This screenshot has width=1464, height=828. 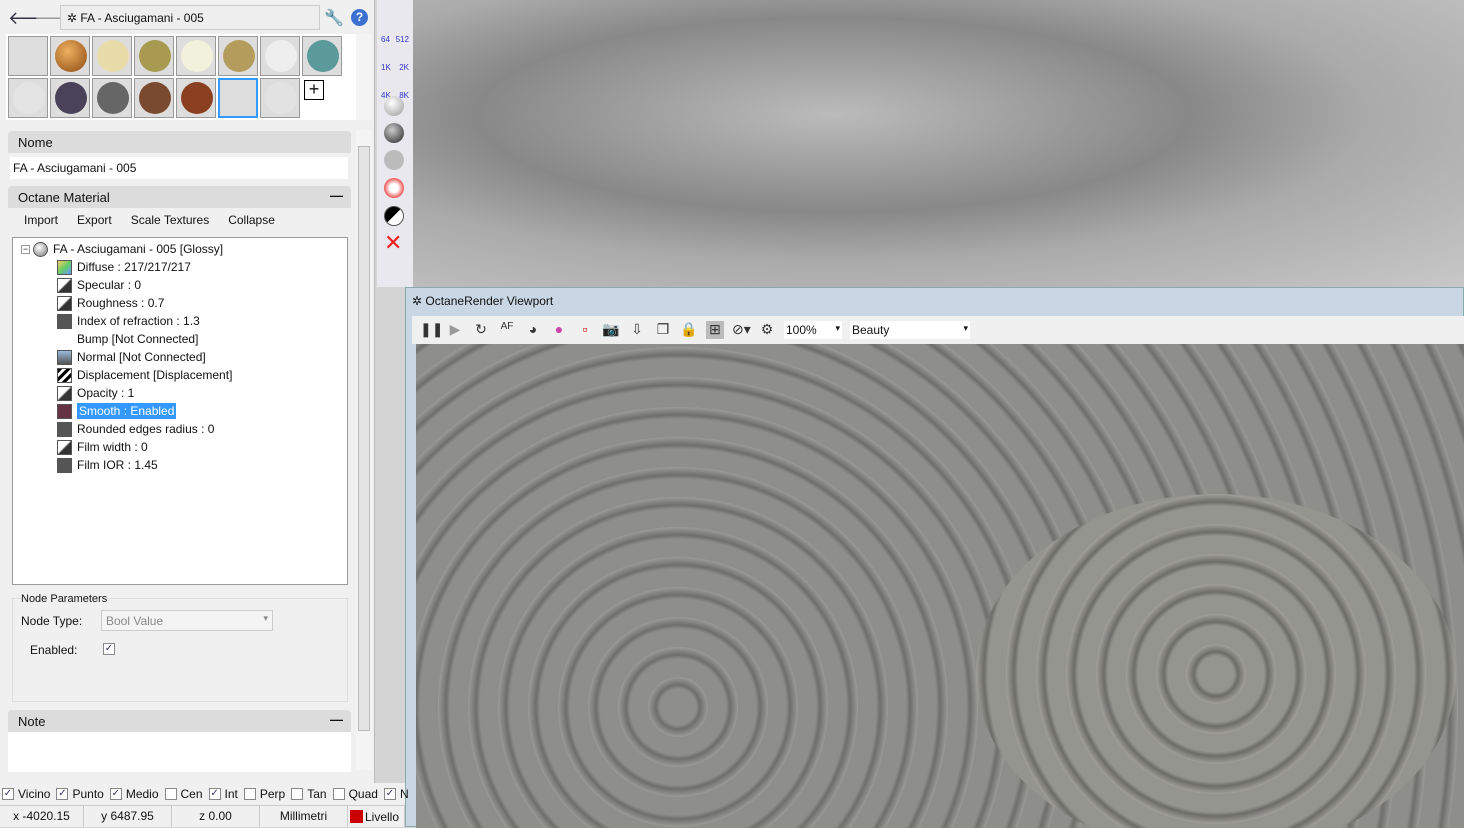 I want to click on snap-vicino: ✓ Vicino, so click(x=26, y=794).